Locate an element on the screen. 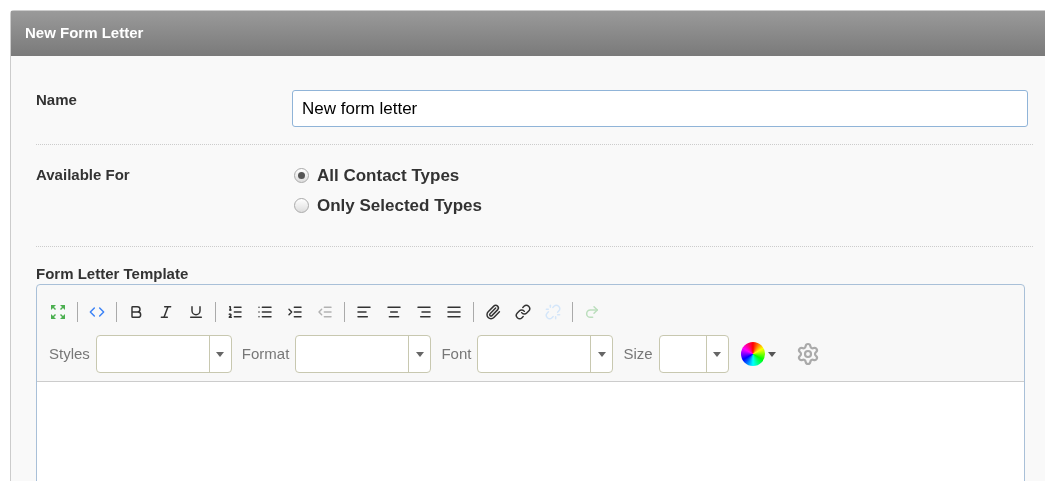 The image size is (1045, 481). field-label: Available For is located at coordinates (83, 175).